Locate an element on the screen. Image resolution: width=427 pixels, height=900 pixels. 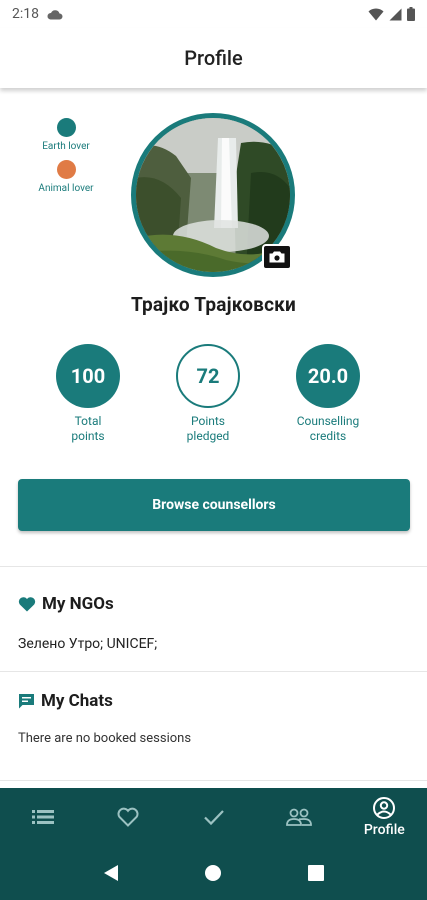
stat-label-line: Total is located at coordinates (88, 421).